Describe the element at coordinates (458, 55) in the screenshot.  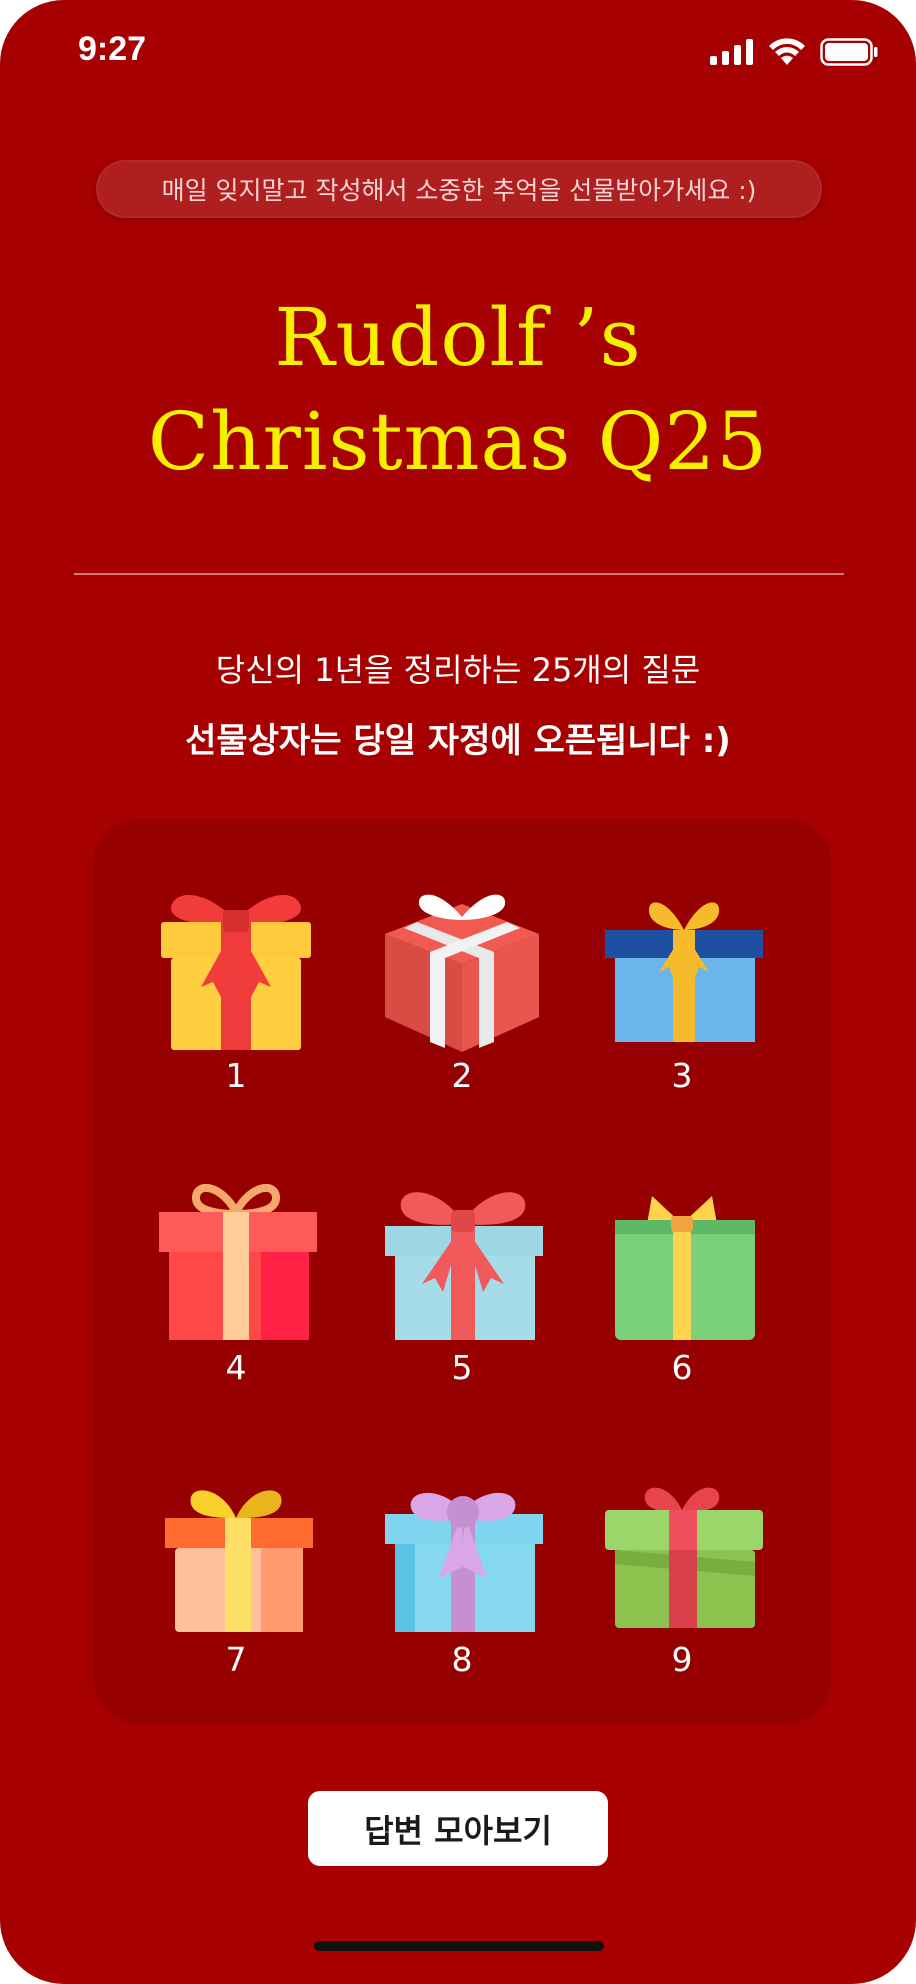
I see `status-bar: 9:27` at that location.